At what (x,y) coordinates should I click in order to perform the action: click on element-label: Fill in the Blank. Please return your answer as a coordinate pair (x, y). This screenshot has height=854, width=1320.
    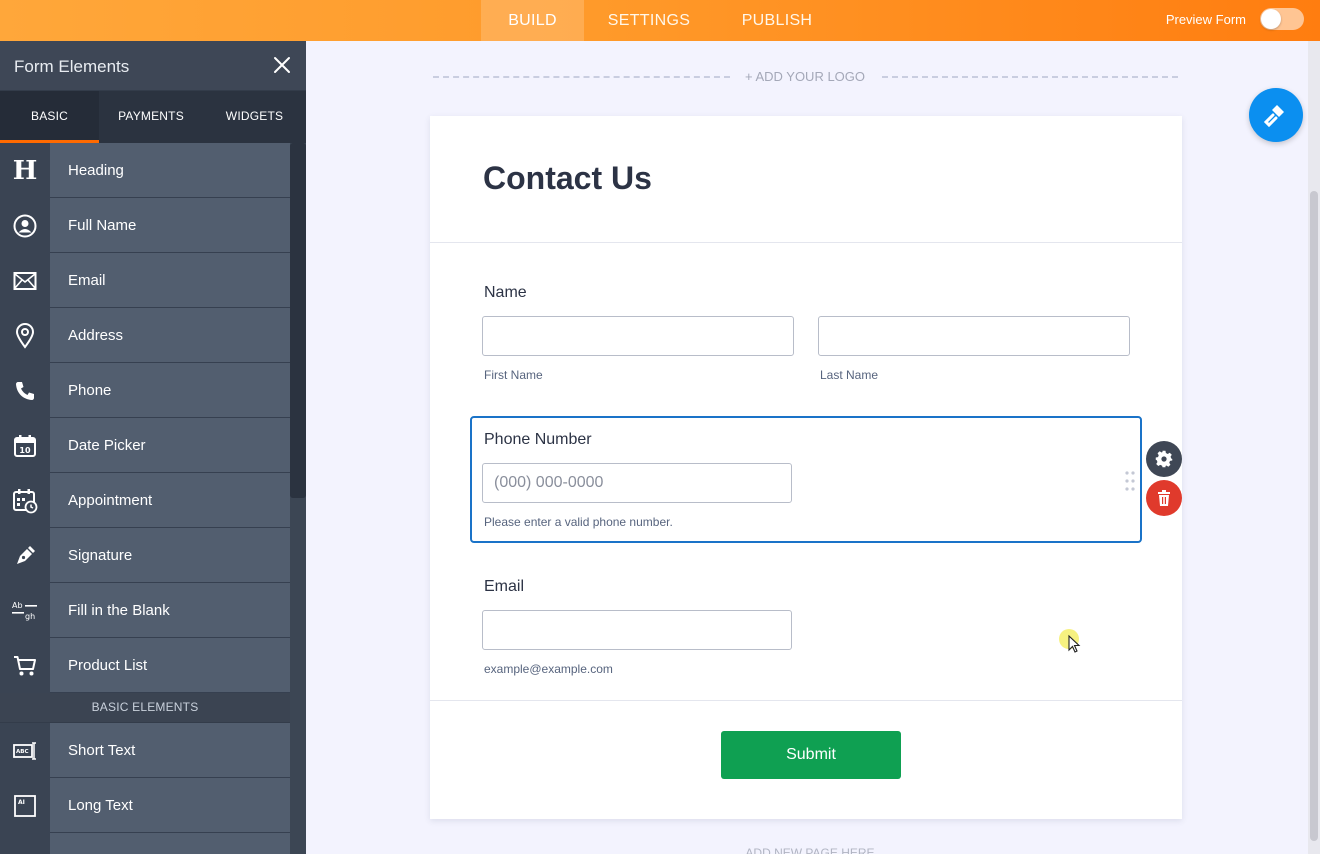
    Looking at the image, I should click on (119, 610).